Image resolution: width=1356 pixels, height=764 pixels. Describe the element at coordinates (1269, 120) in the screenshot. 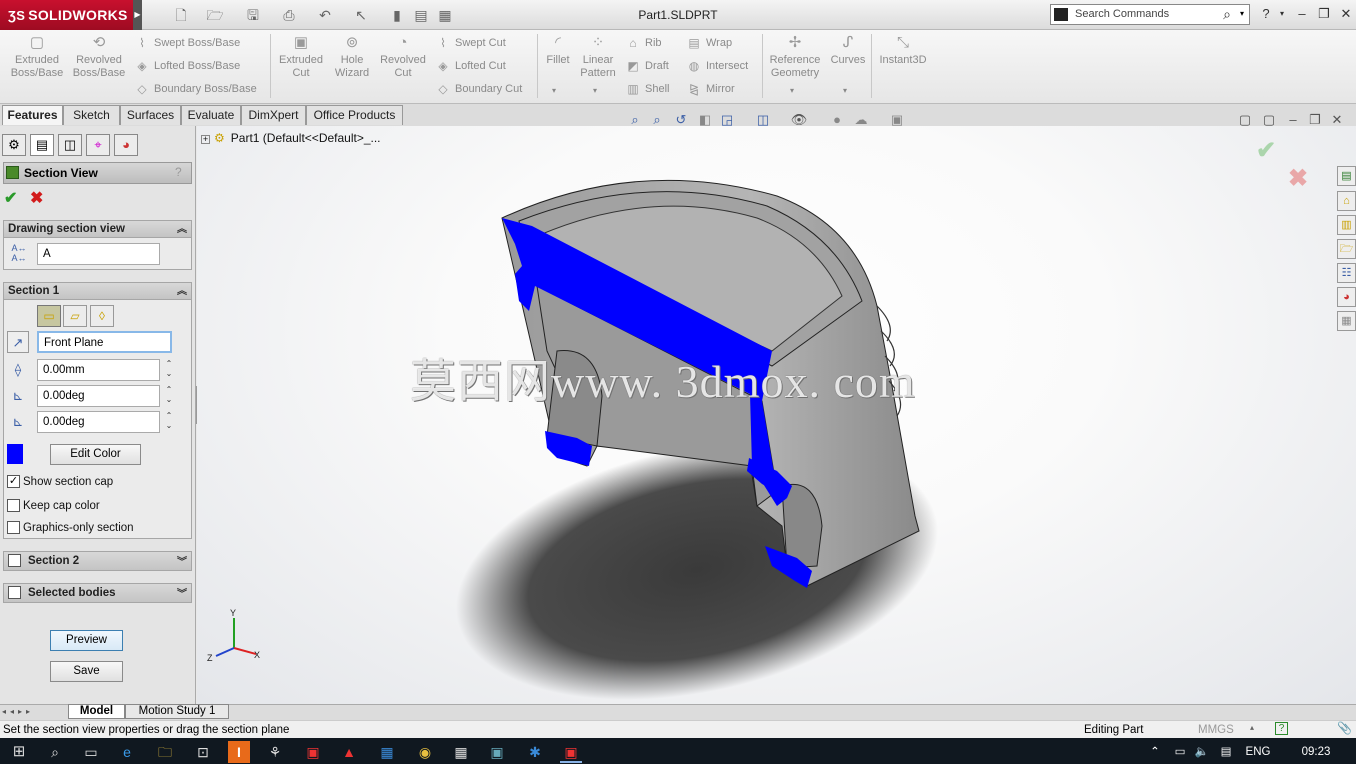

I see `viewport-split-icon: ▢` at that location.